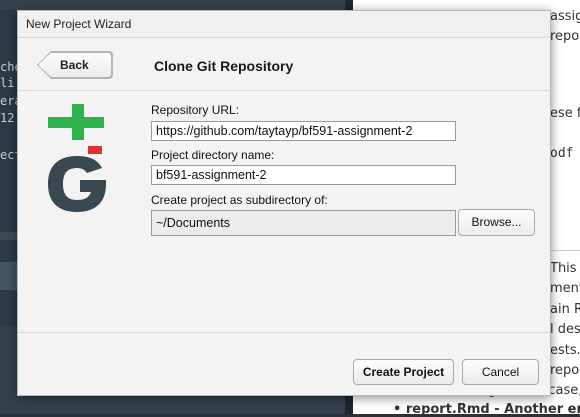  Describe the element at coordinates (284, 90) in the screenshot. I see `header-divider` at that location.